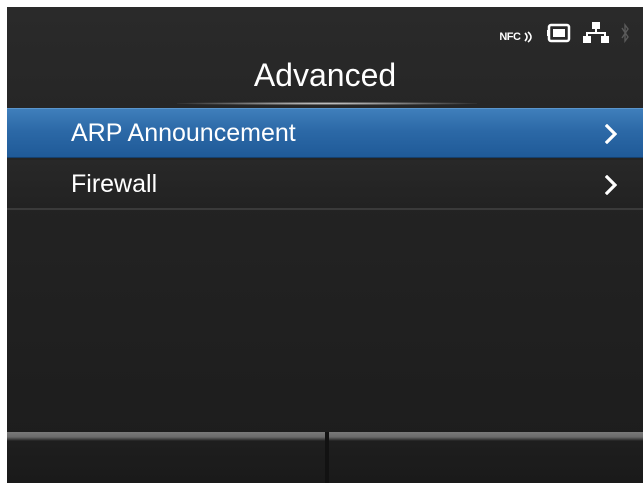 The image size is (643, 483). I want to click on network-icon, so click(596, 35).